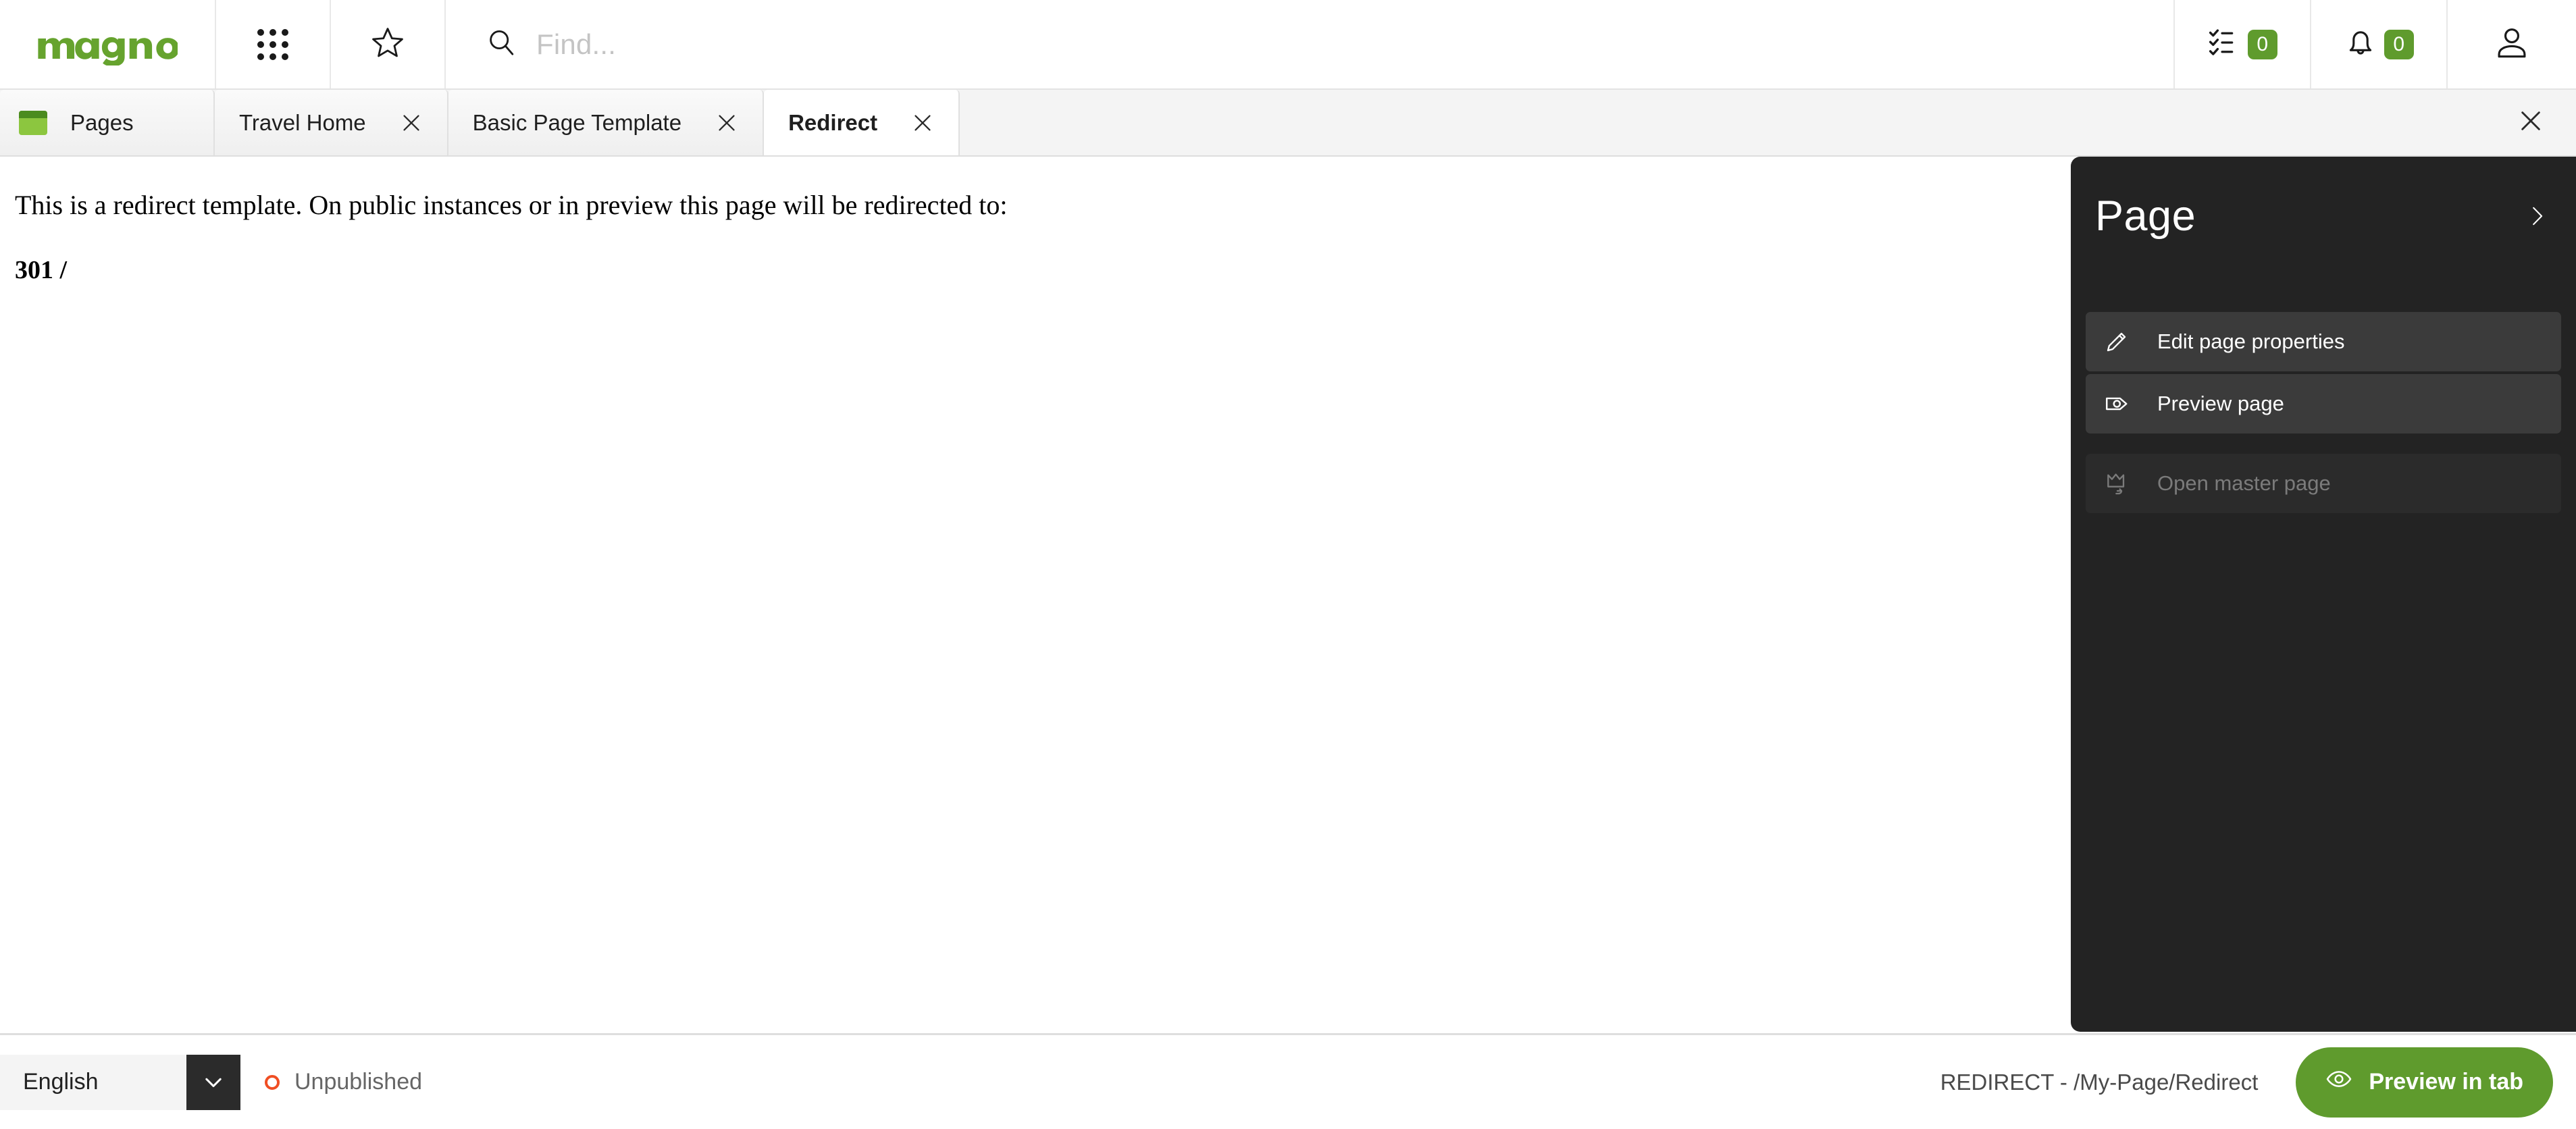  I want to click on tab-label: Redirect, so click(833, 122).